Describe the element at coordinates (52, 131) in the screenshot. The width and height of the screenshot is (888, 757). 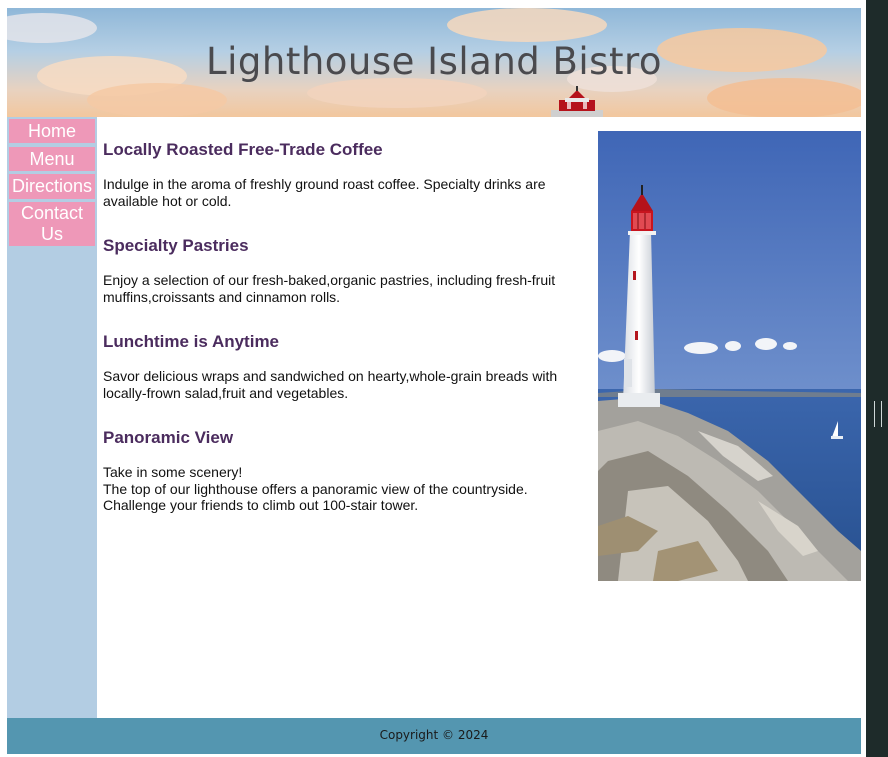
I see `nav-item-home: Home` at that location.